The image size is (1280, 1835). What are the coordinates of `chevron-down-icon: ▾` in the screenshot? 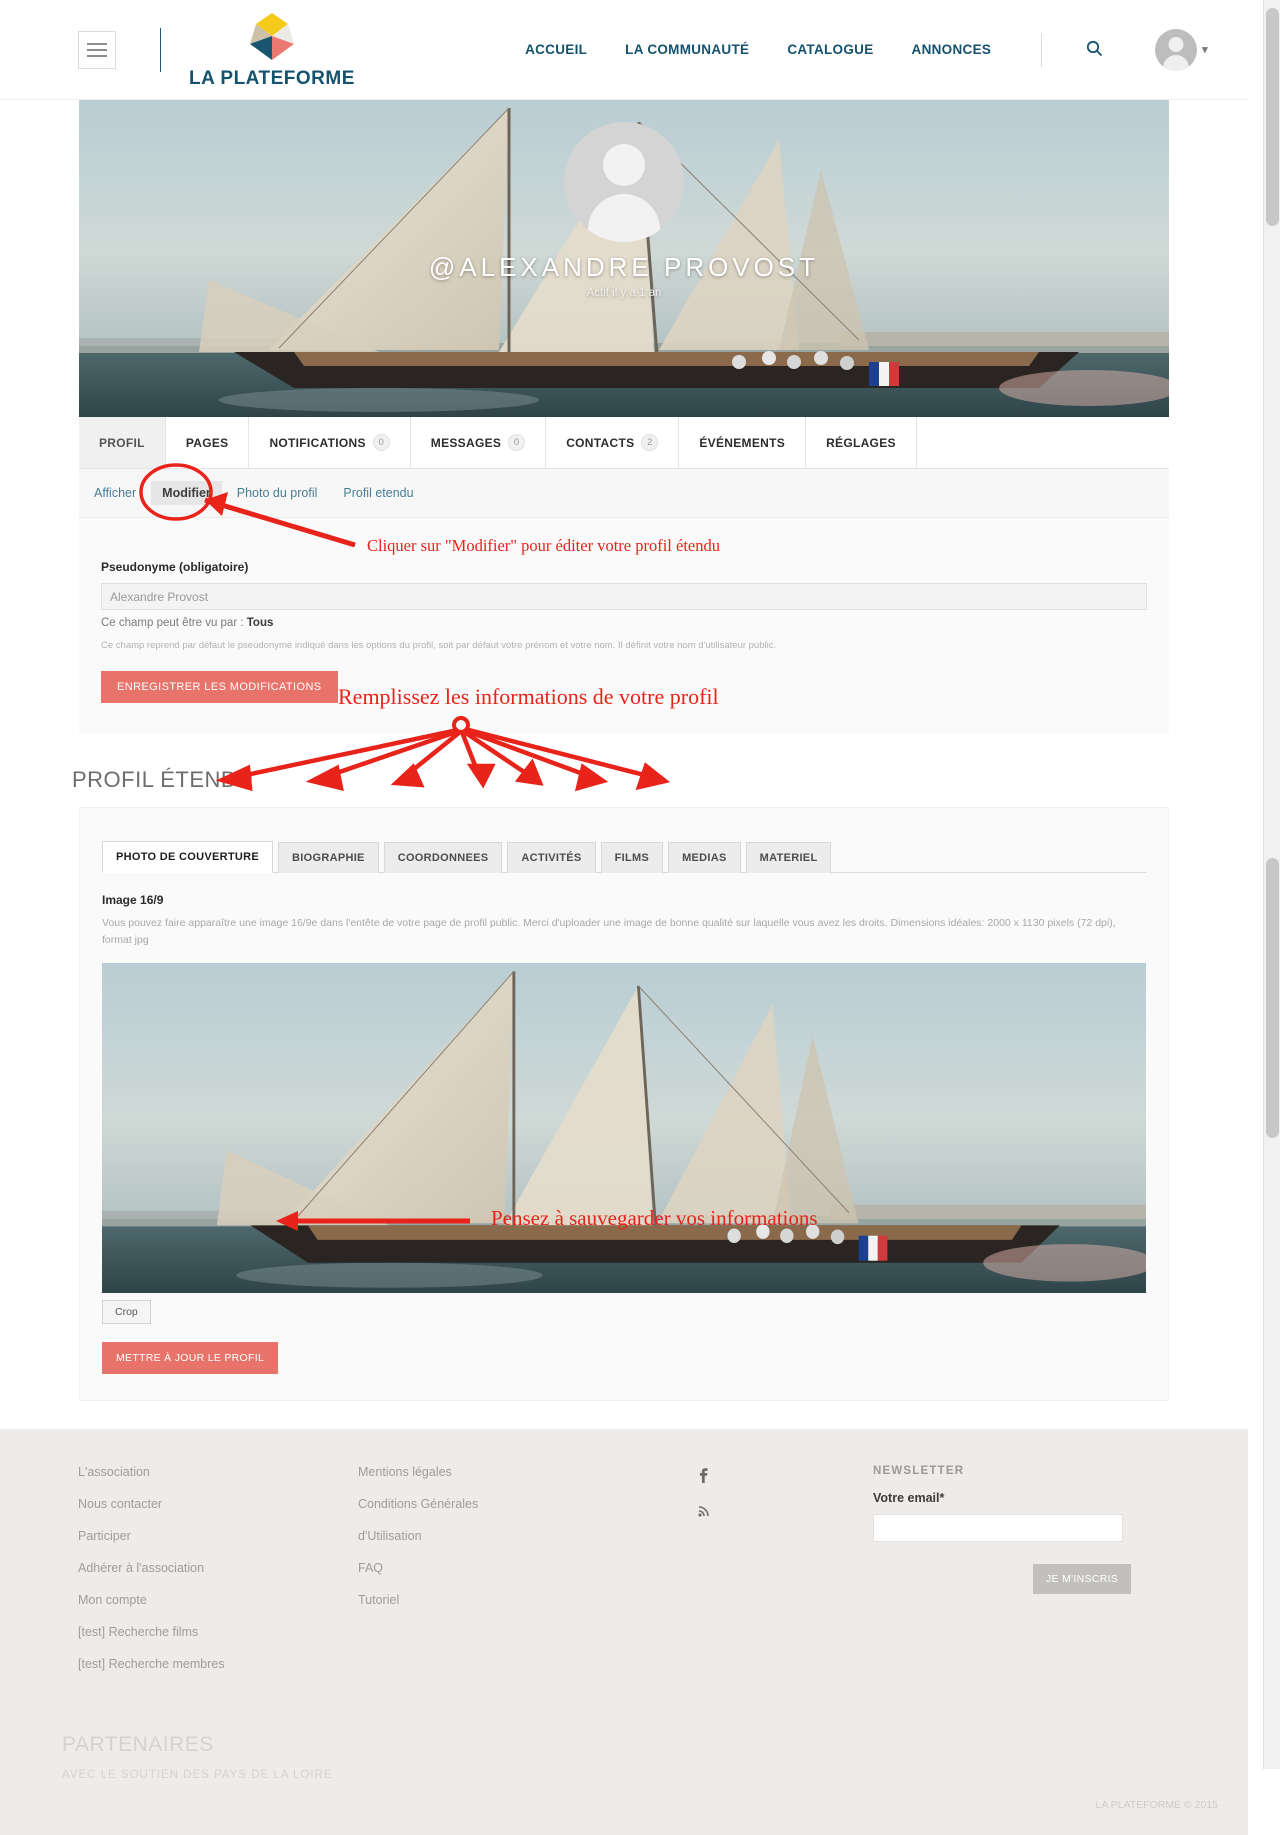 It's located at (1205, 49).